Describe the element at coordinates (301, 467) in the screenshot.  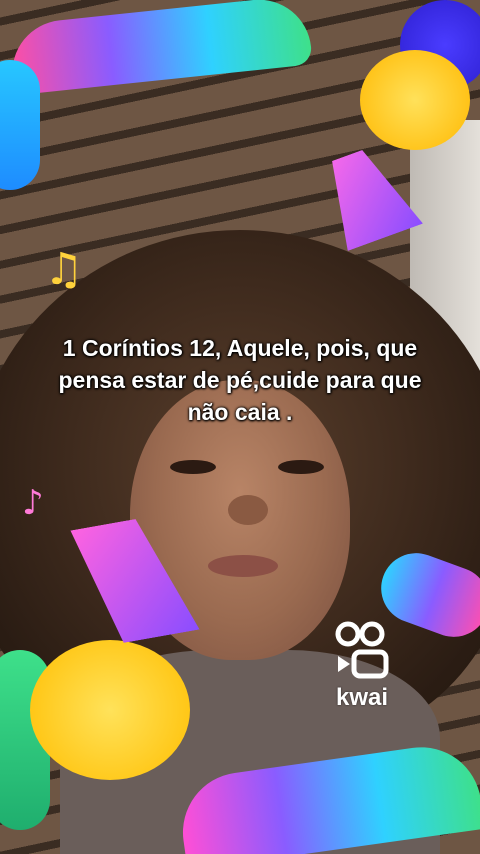
I see `right-eye` at that location.